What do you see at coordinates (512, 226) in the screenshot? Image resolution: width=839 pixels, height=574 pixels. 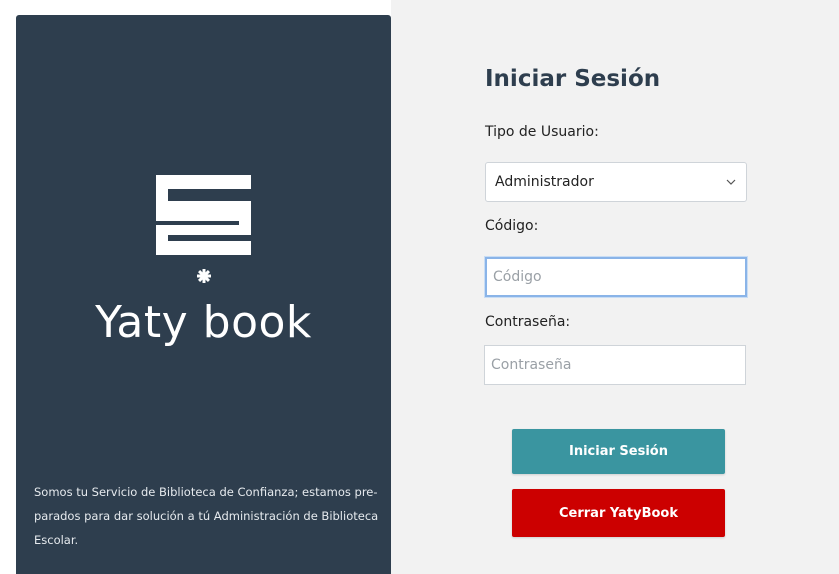 I see `code-label: Código:` at bounding box center [512, 226].